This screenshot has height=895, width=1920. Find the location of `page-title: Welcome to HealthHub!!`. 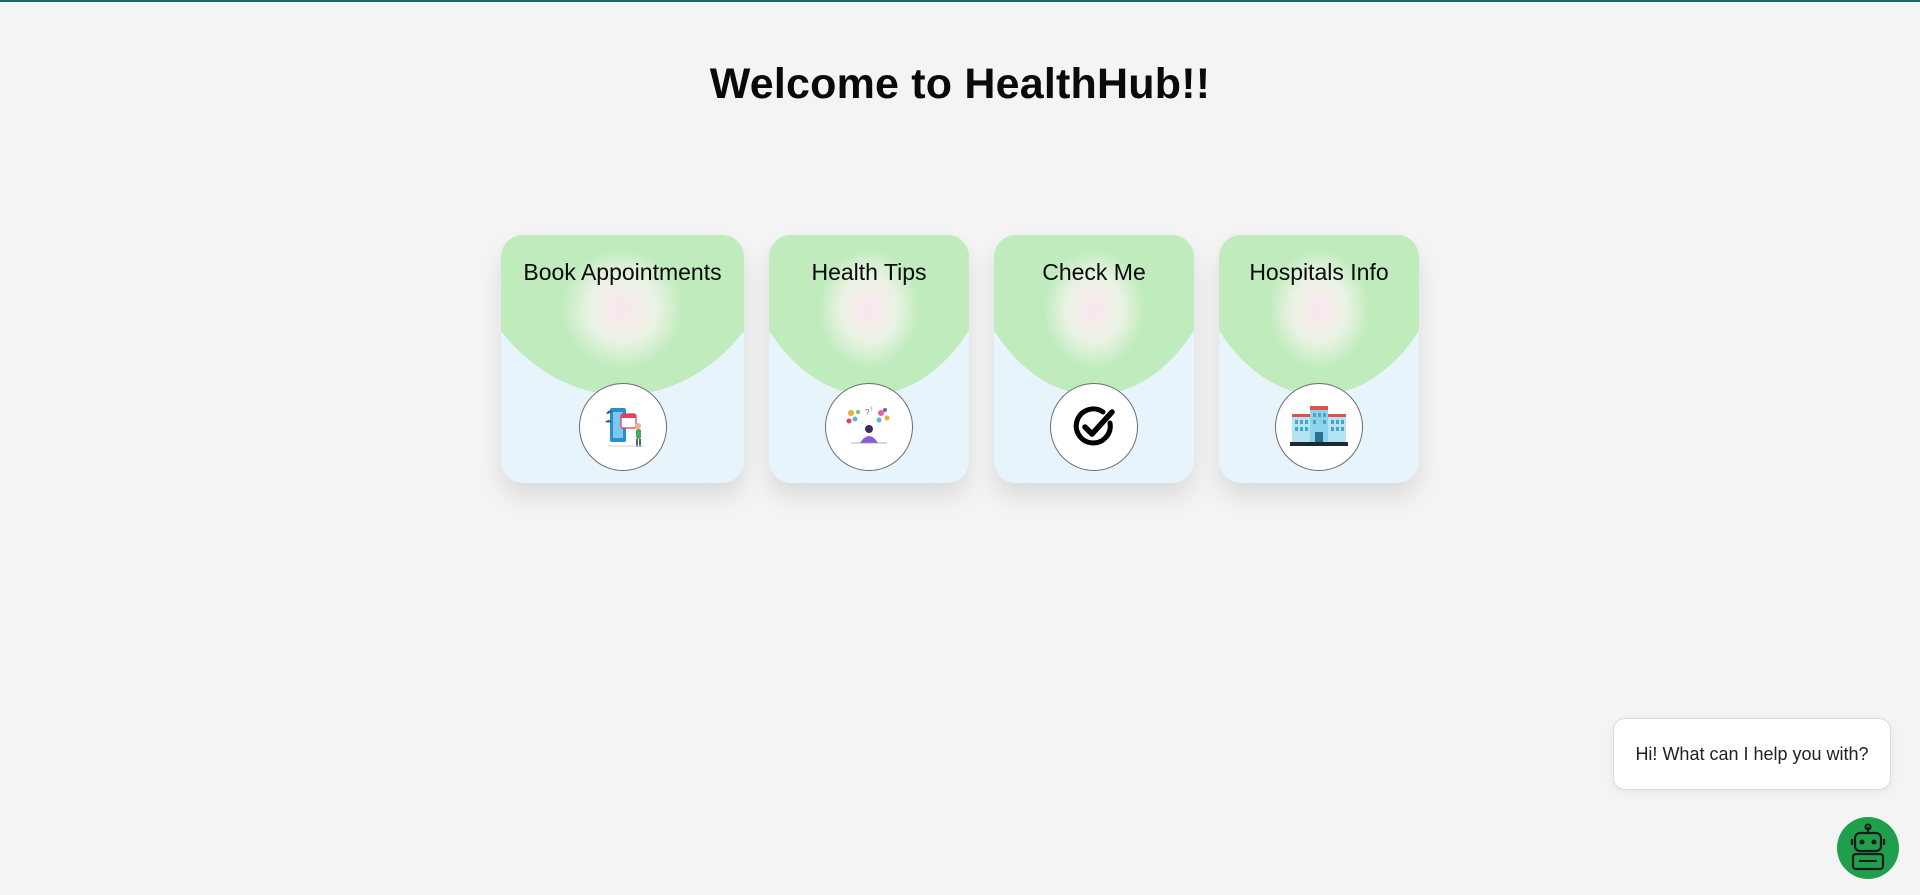

page-title: Welcome to HealthHub!! is located at coordinates (960, 84).